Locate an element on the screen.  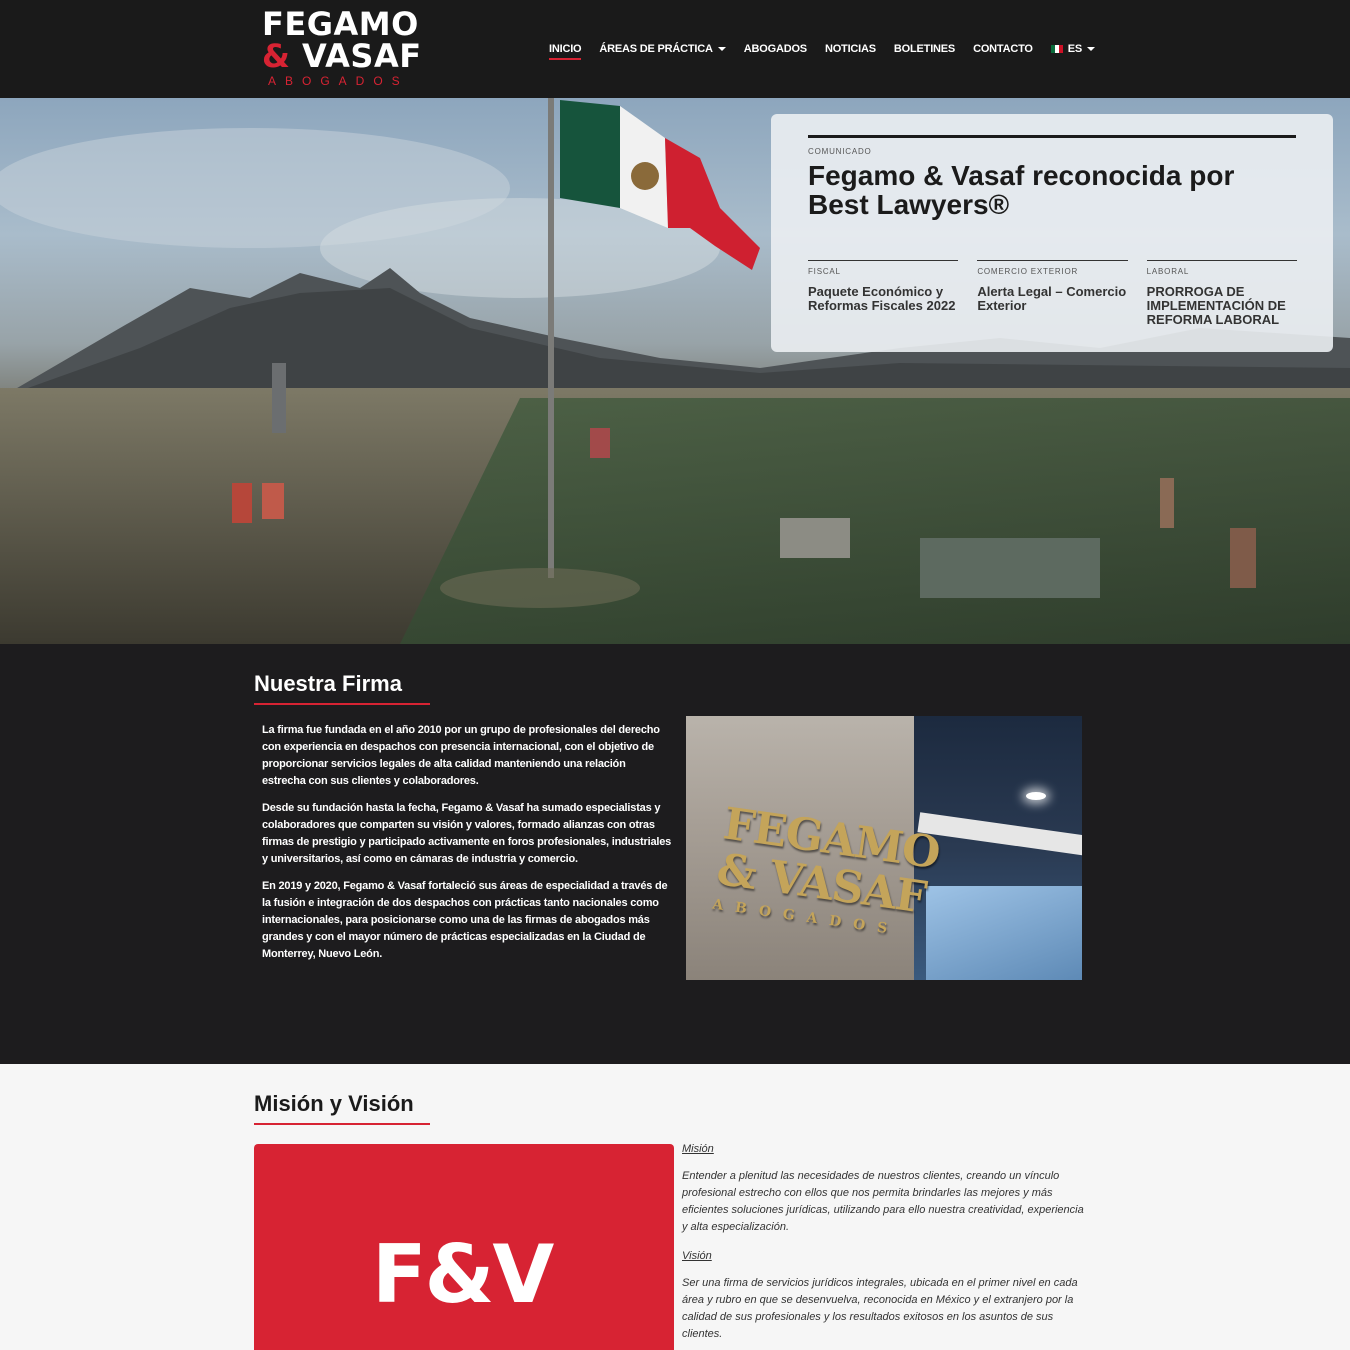
logo-line3: ABOGADOS is located at coordinates (338, 81).